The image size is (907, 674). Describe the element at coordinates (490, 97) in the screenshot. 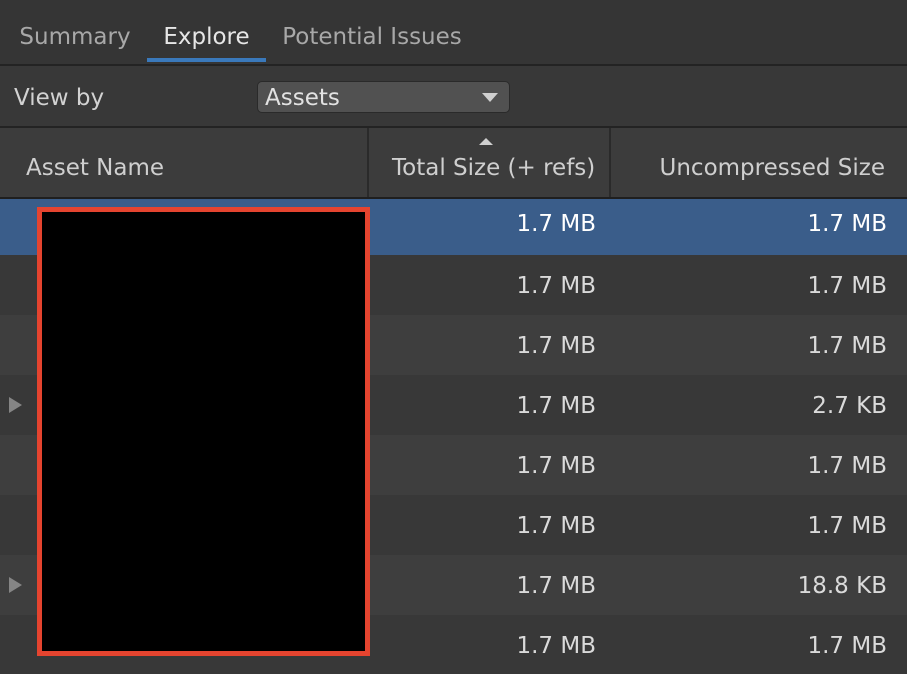

I see `chevron-down-icon` at that location.